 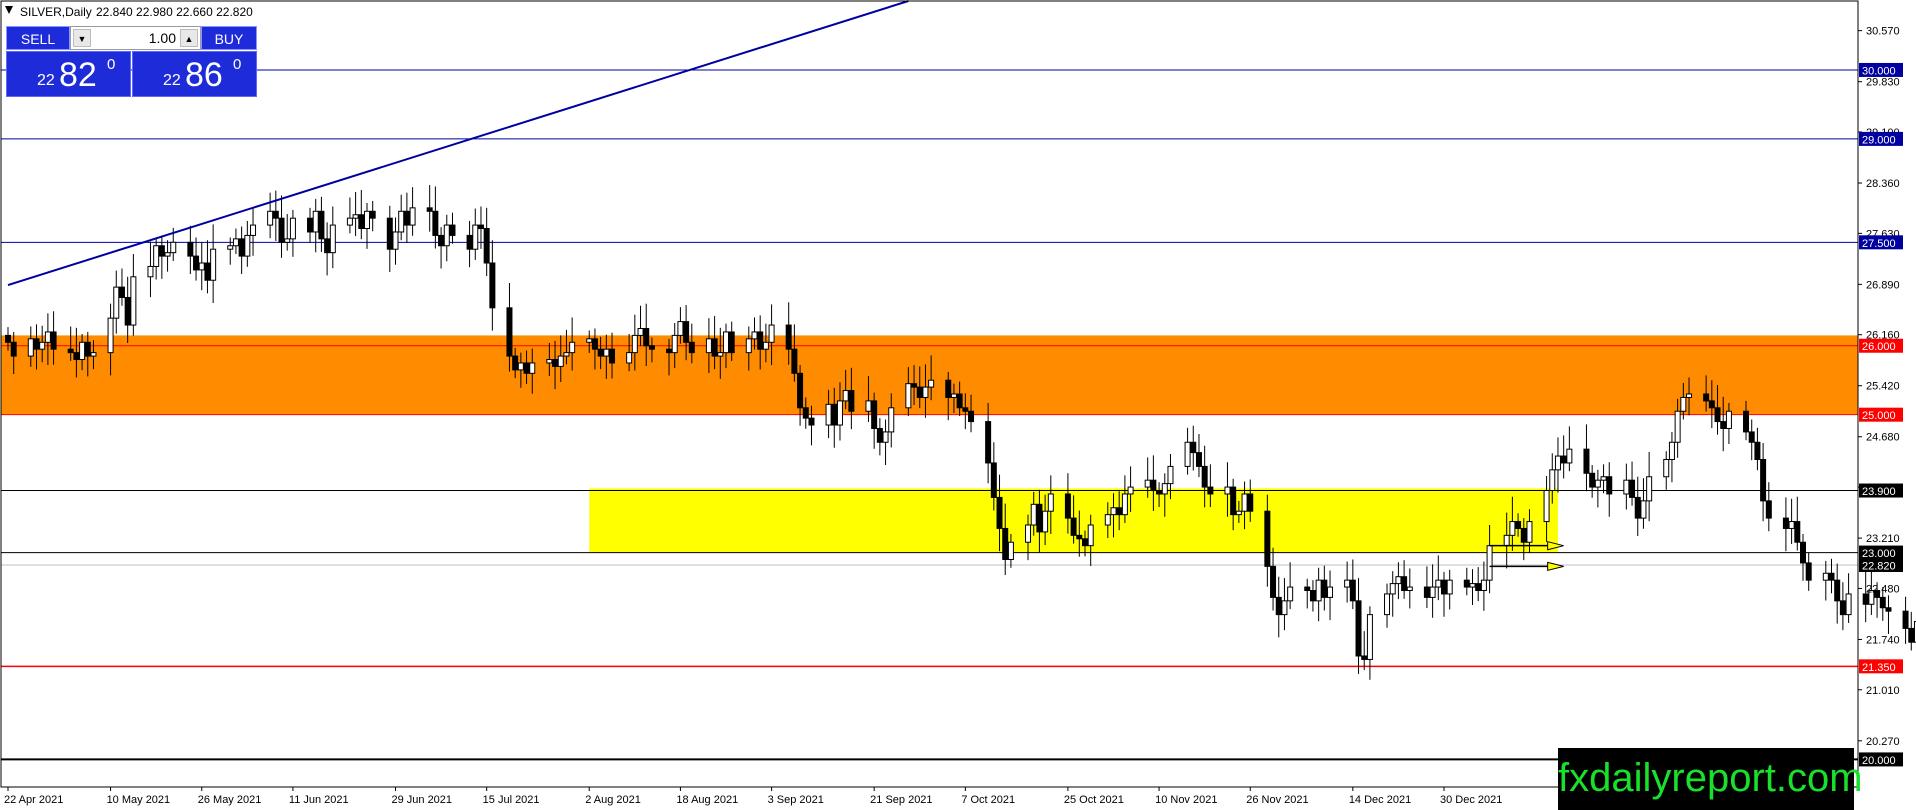 What do you see at coordinates (189, 38) in the screenshot?
I see `triangle-up-icon: ▲` at bounding box center [189, 38].